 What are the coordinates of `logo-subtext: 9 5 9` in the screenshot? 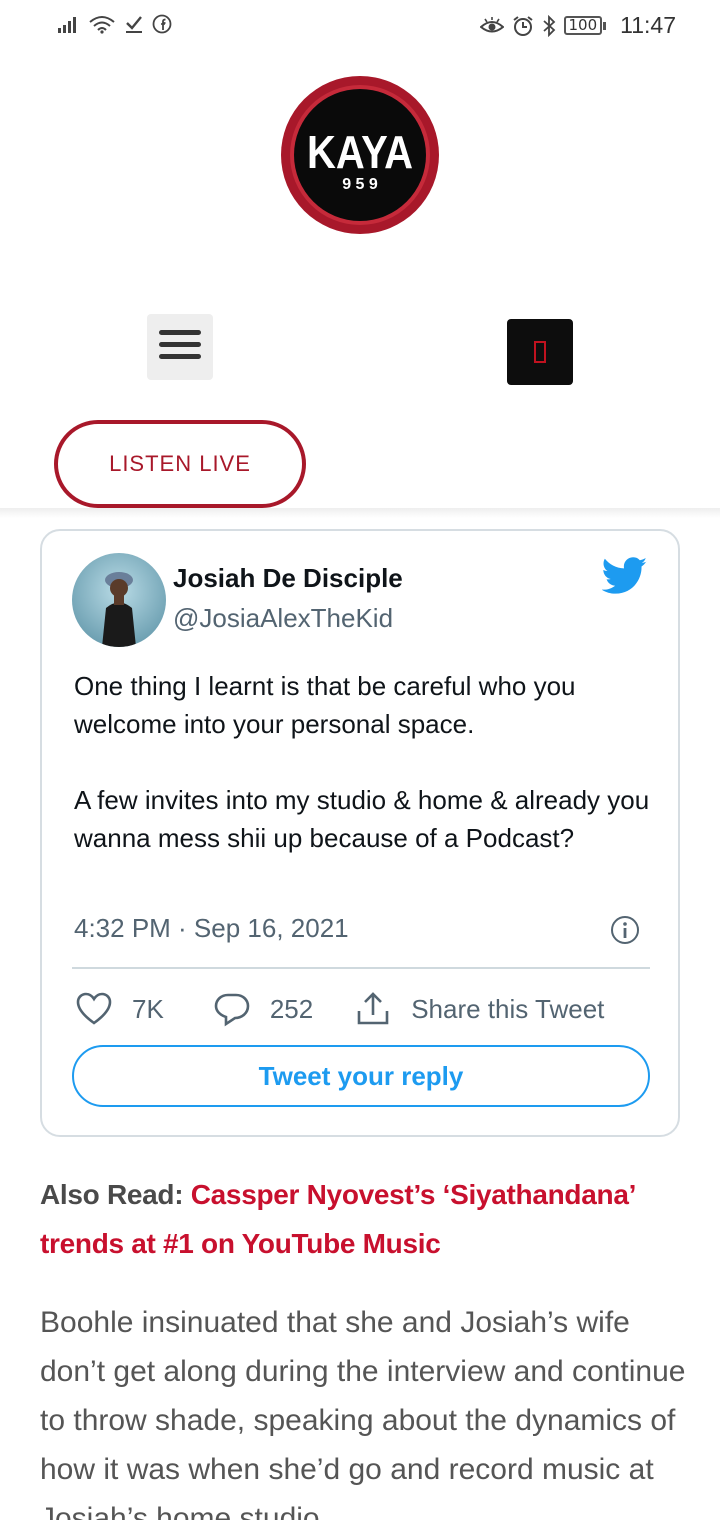 It's located at (360, 184).